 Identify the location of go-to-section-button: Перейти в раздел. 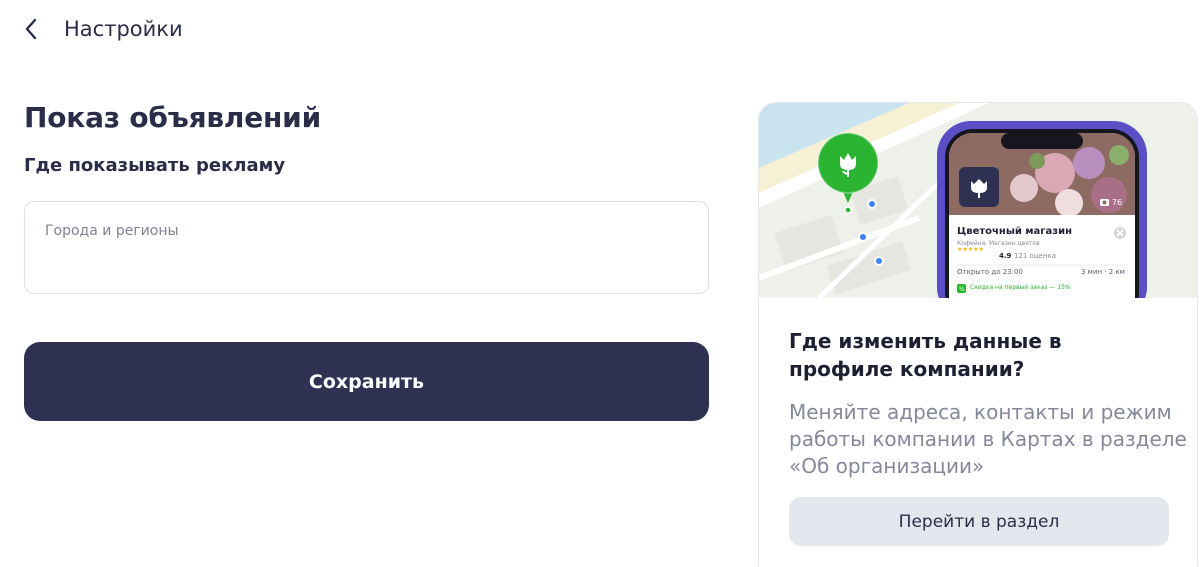
(979, 521).